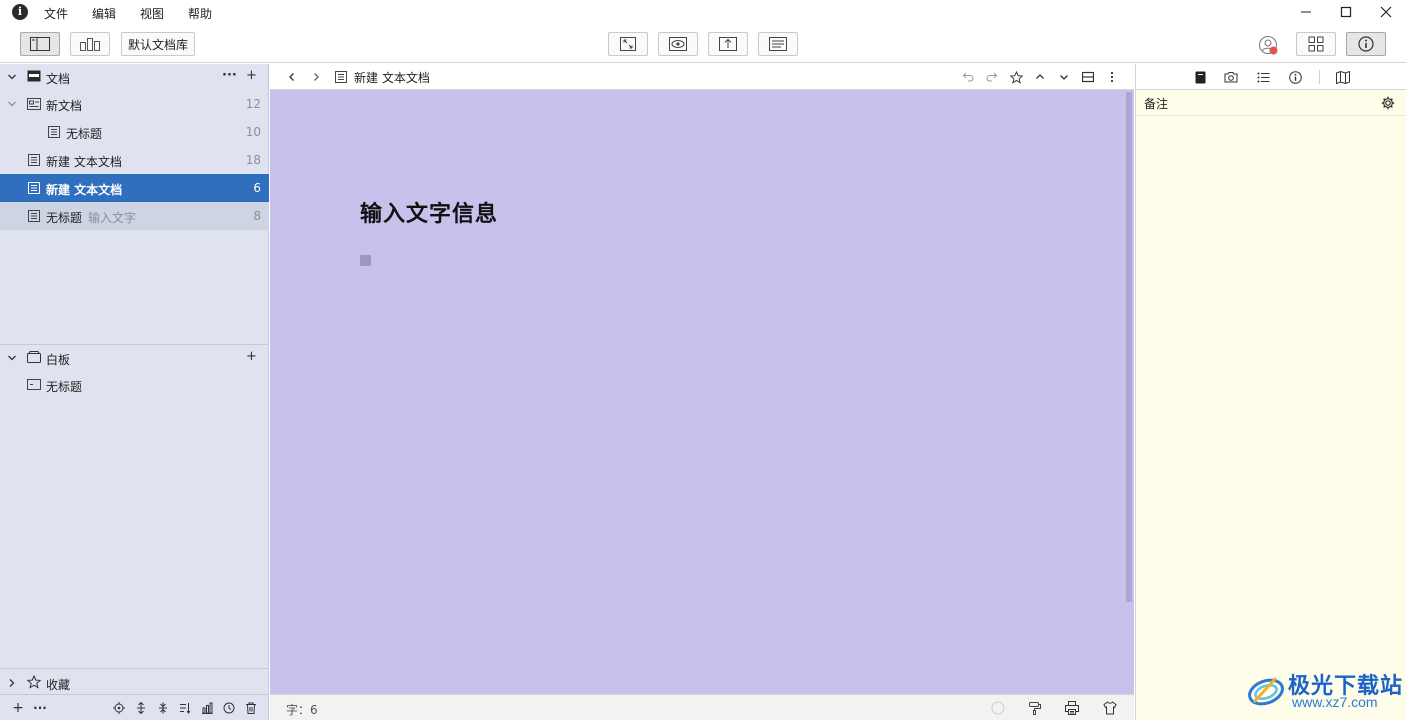 The height and width of the screenshot is (720, 1406). I want to click on tree-item-count: 6, so click(257, 188).